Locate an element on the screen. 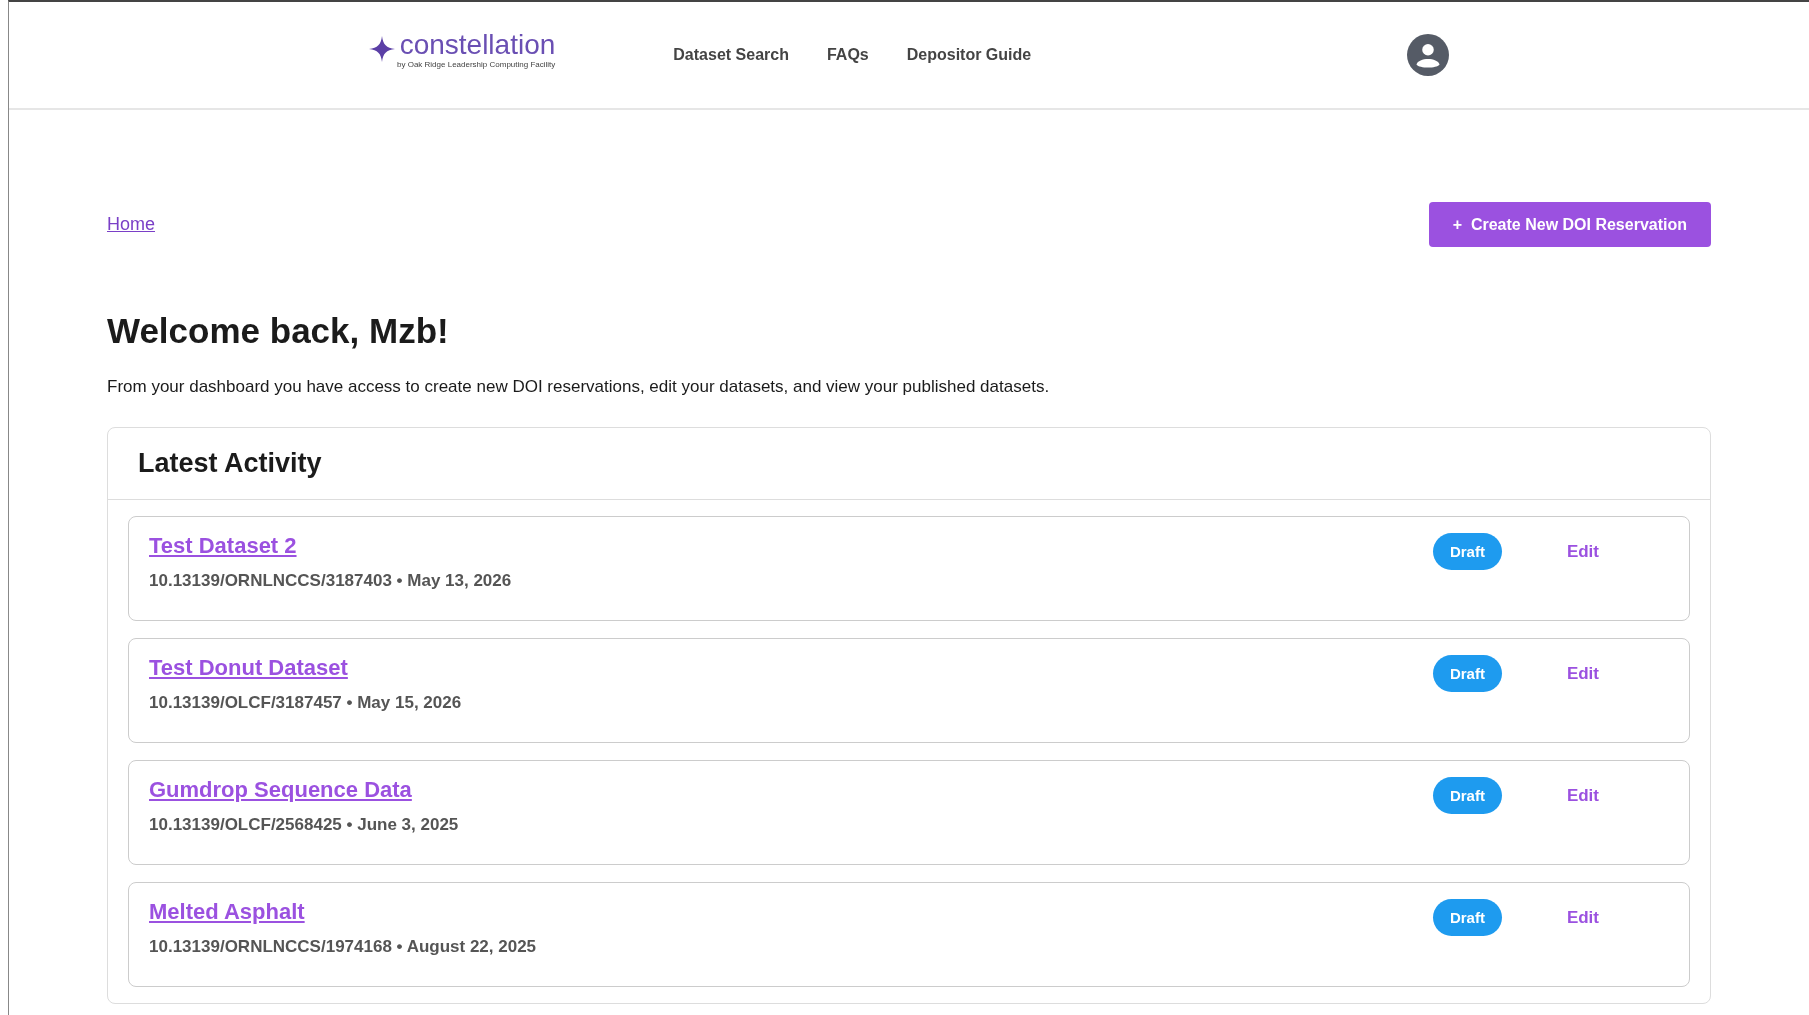  dataset-title-link: Test Dataset 2 is located at coordinates (791, 546).